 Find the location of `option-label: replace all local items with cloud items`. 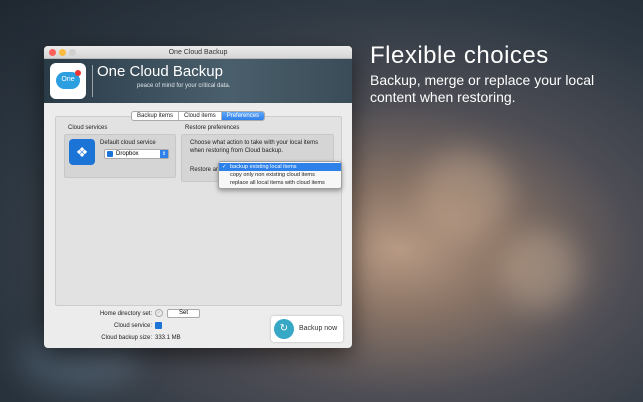

option-label: replace all local items with cloud items is located at coordinates (277, 183).